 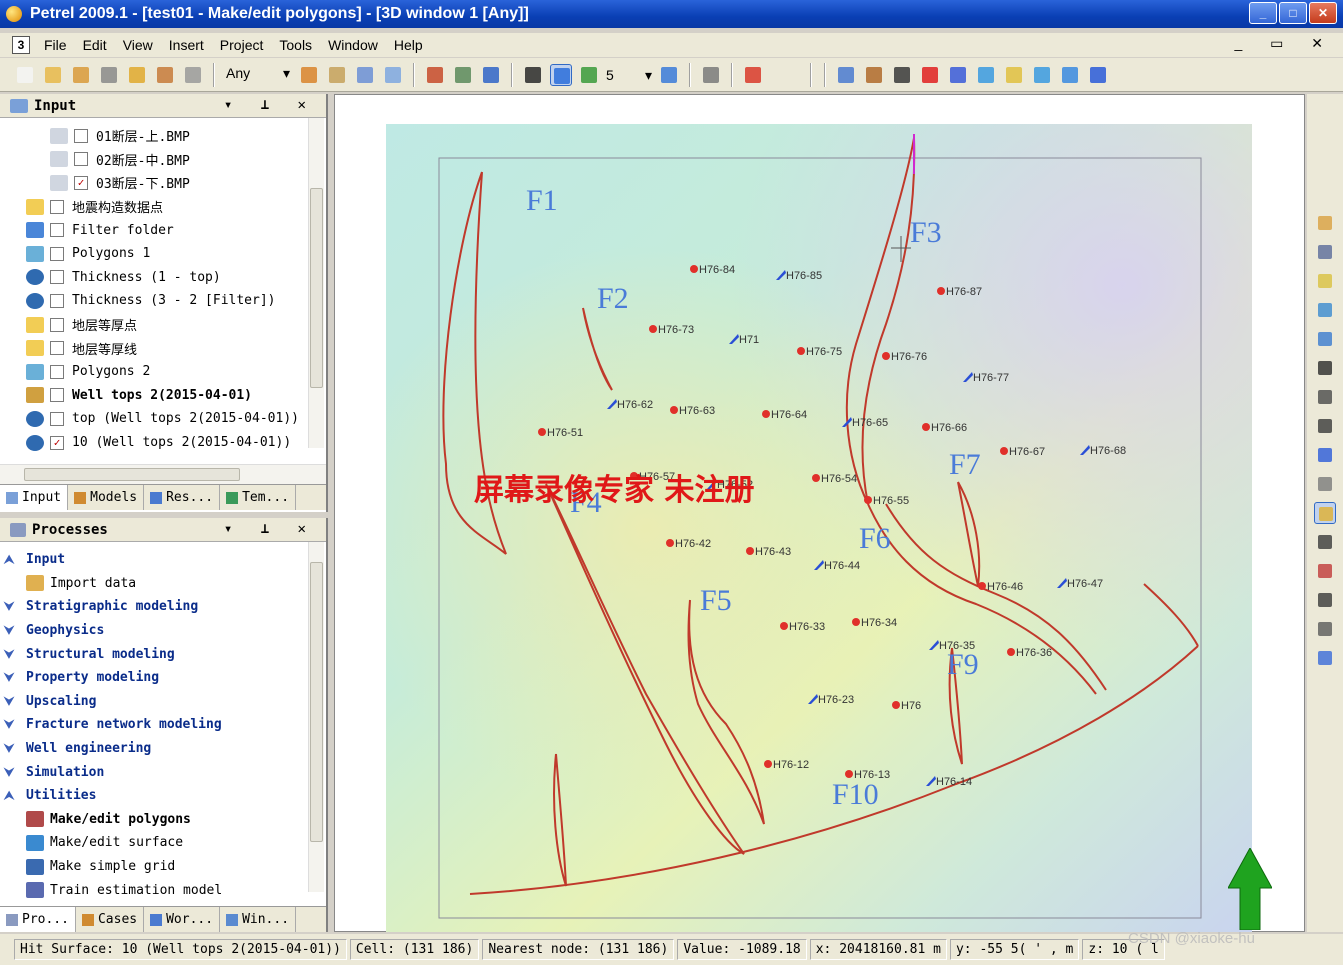 What do you see at coordinates (138, 45) in the screenshot?
I see `menu-view: View` at bounding box center [138, 45].